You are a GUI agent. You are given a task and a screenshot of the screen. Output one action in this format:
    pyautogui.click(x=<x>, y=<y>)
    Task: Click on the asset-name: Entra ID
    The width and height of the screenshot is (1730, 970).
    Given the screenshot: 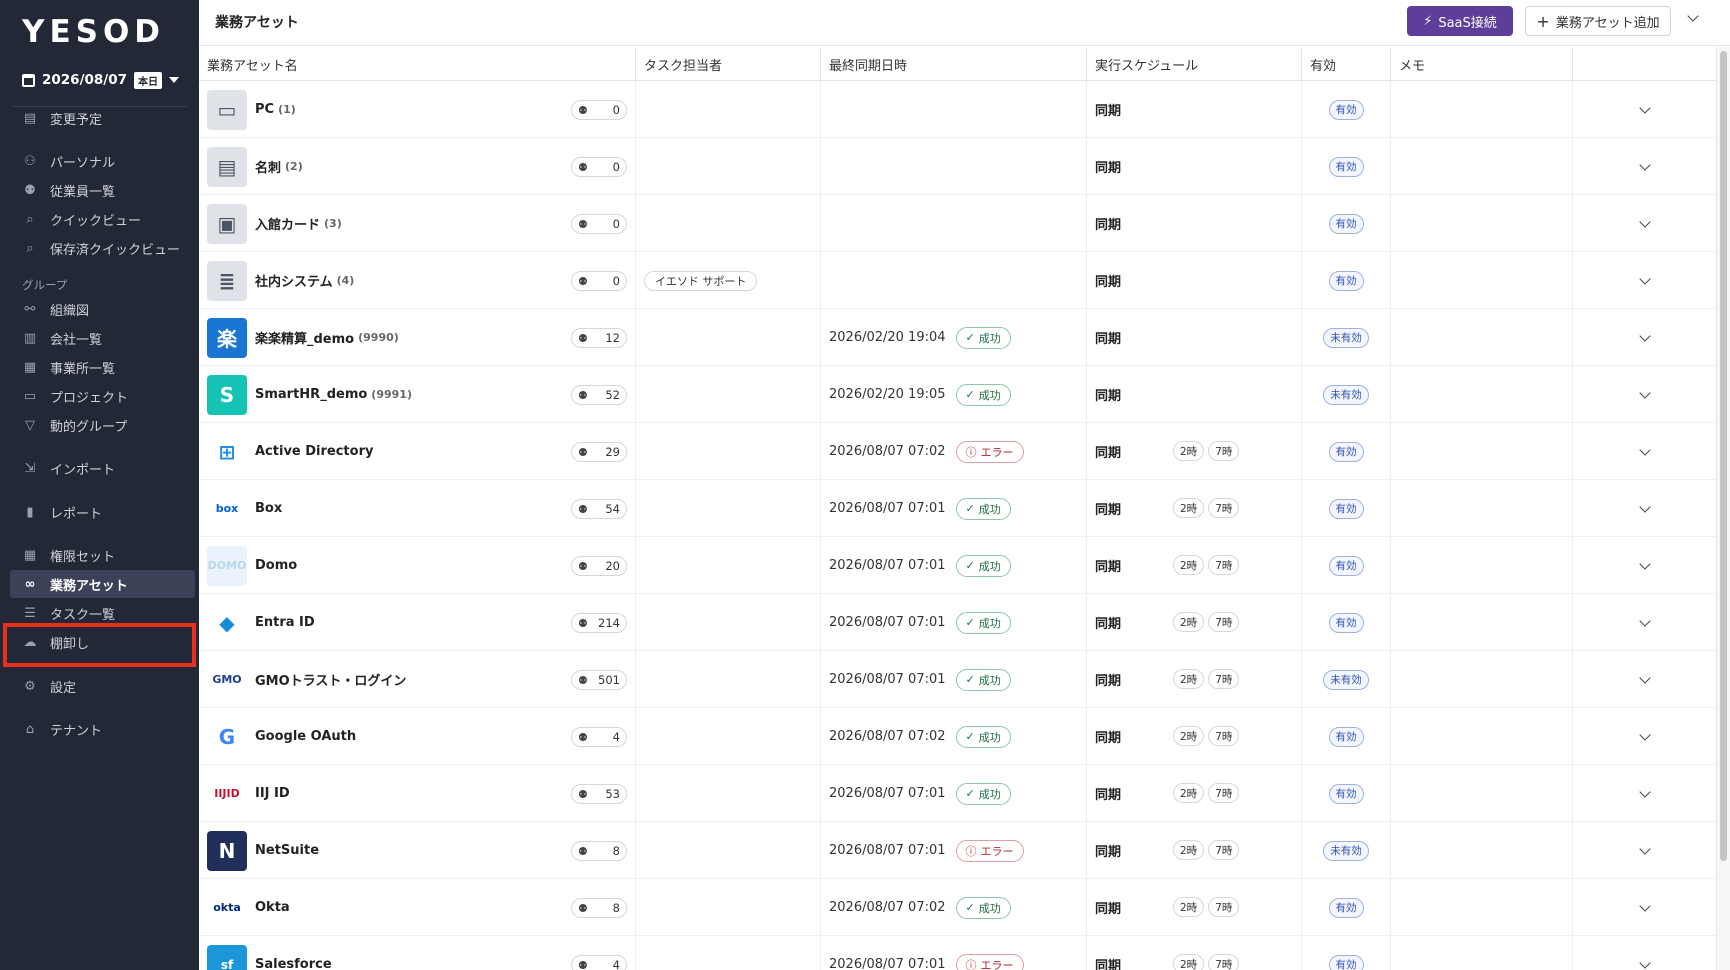 What is the action you would take?
    pyautogui.click(x=285, y=622)
    